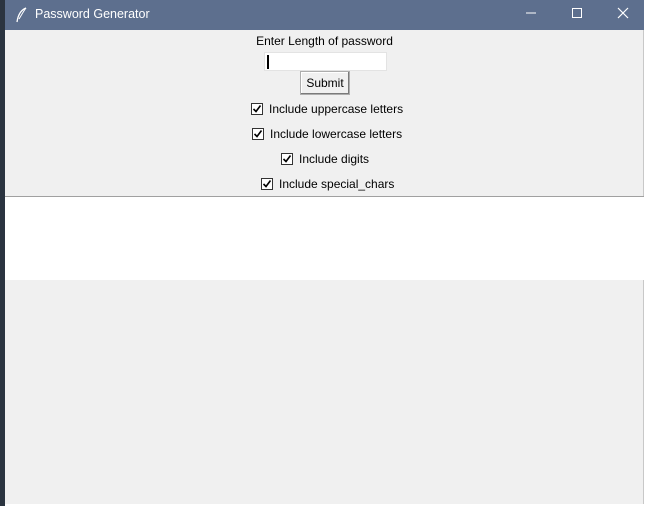  What do you see at coordinates (325, 61) in the screenshot?
I see `password-length-input` at bounding box center [325, 61].